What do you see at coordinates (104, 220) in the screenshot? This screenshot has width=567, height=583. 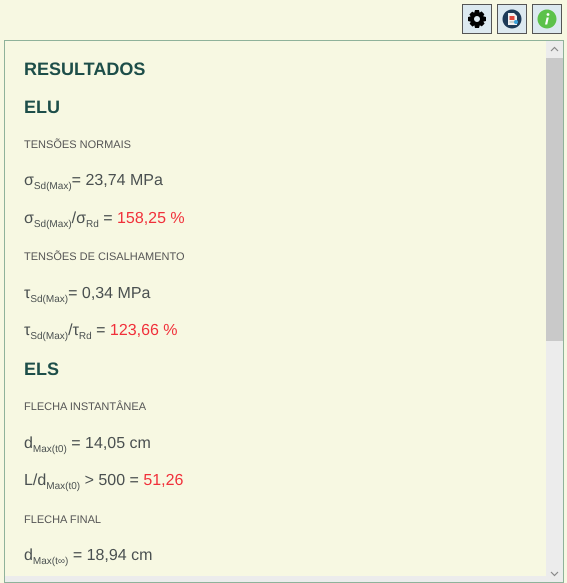 I see `formula-result: σ$_{Sd(Max)}$/σ$_{Rd}$ = 158,25 %` at bounding box center [104, 220].